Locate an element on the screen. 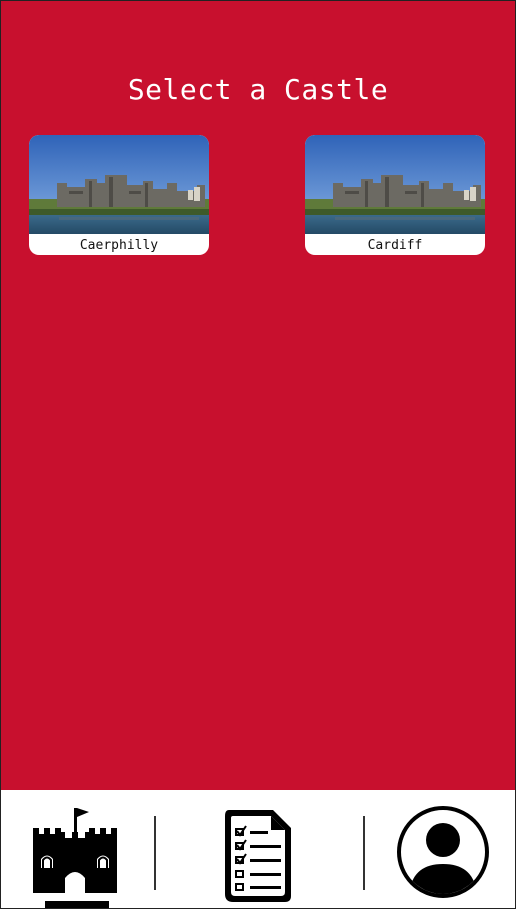  active-tab-indicator is located at coordinates (77, 904).